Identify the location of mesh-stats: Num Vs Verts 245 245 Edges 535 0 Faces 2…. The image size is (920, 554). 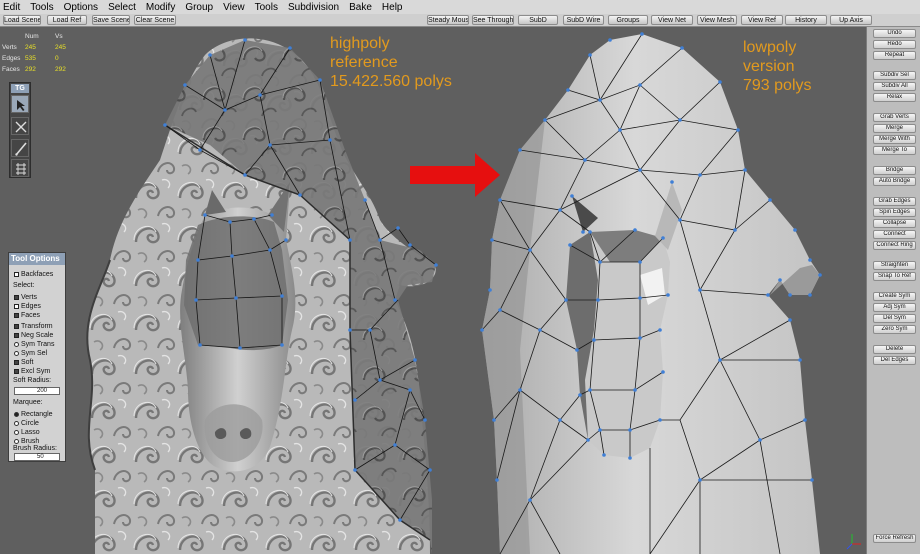
(38, 53).